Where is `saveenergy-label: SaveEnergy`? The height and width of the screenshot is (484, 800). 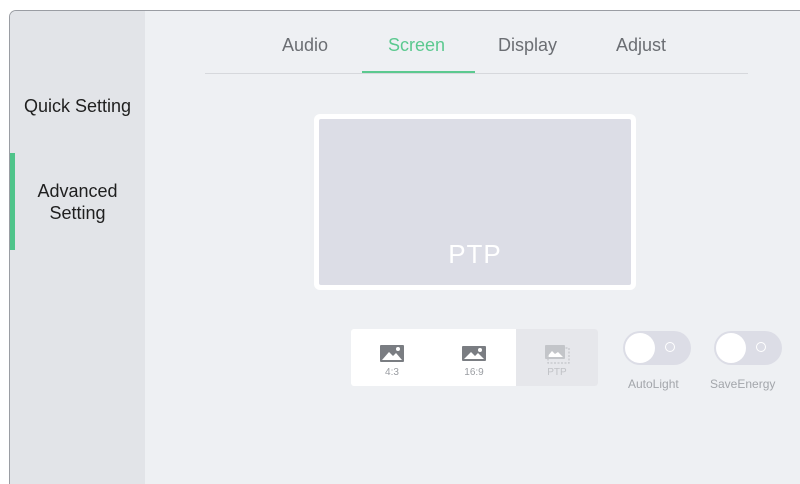 saveenergy-label: SaveEnergy is located at coordinates (743, 384).